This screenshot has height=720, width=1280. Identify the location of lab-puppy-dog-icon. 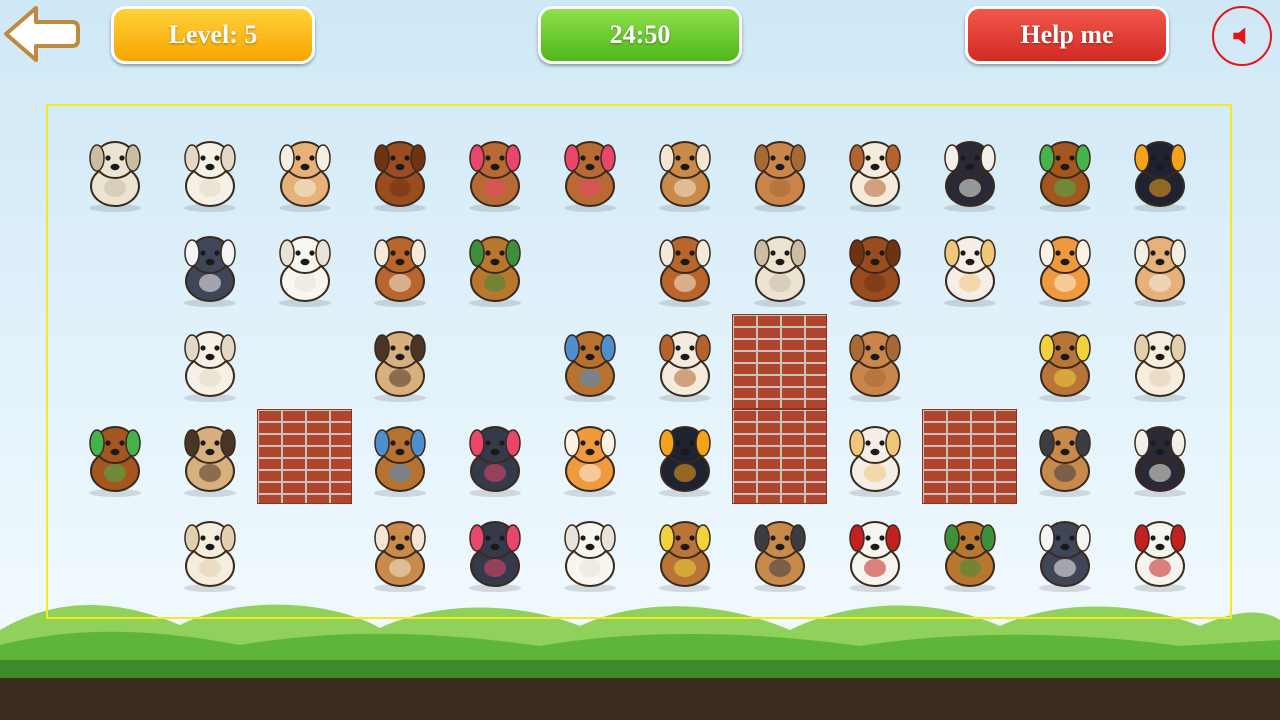
(209, 556).